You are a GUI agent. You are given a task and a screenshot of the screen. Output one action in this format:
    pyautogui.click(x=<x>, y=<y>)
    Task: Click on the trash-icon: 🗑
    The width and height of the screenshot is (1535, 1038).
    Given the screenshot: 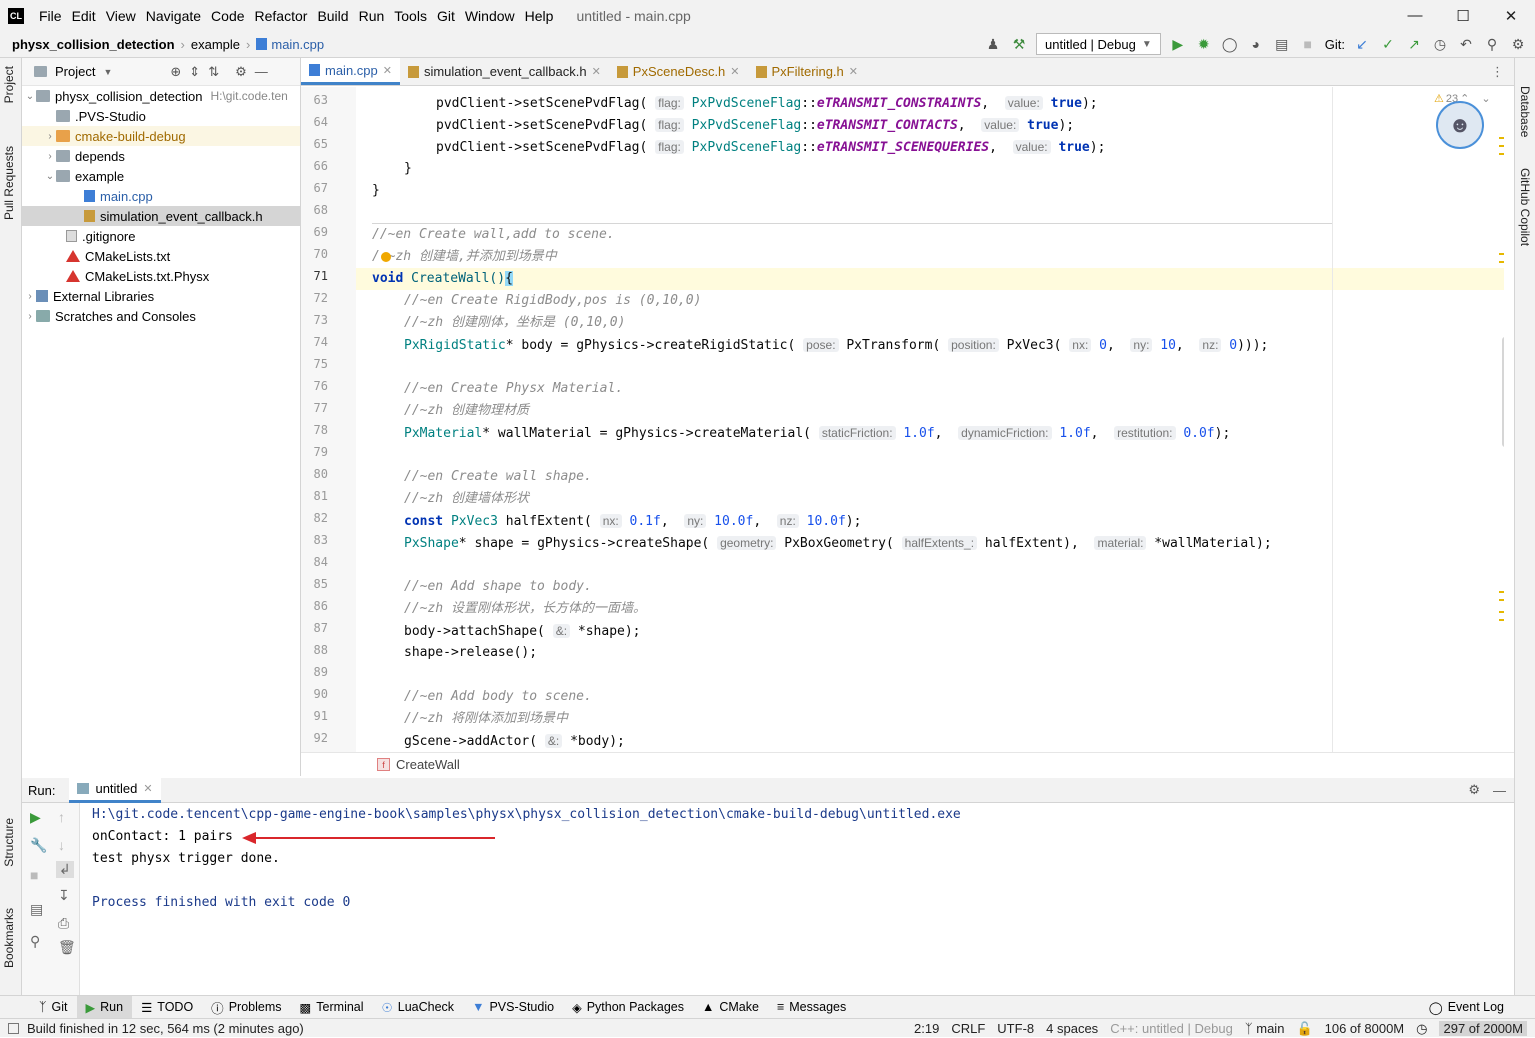 What is the action you would take?
    pyautogui.click(x=67, y=947)
    